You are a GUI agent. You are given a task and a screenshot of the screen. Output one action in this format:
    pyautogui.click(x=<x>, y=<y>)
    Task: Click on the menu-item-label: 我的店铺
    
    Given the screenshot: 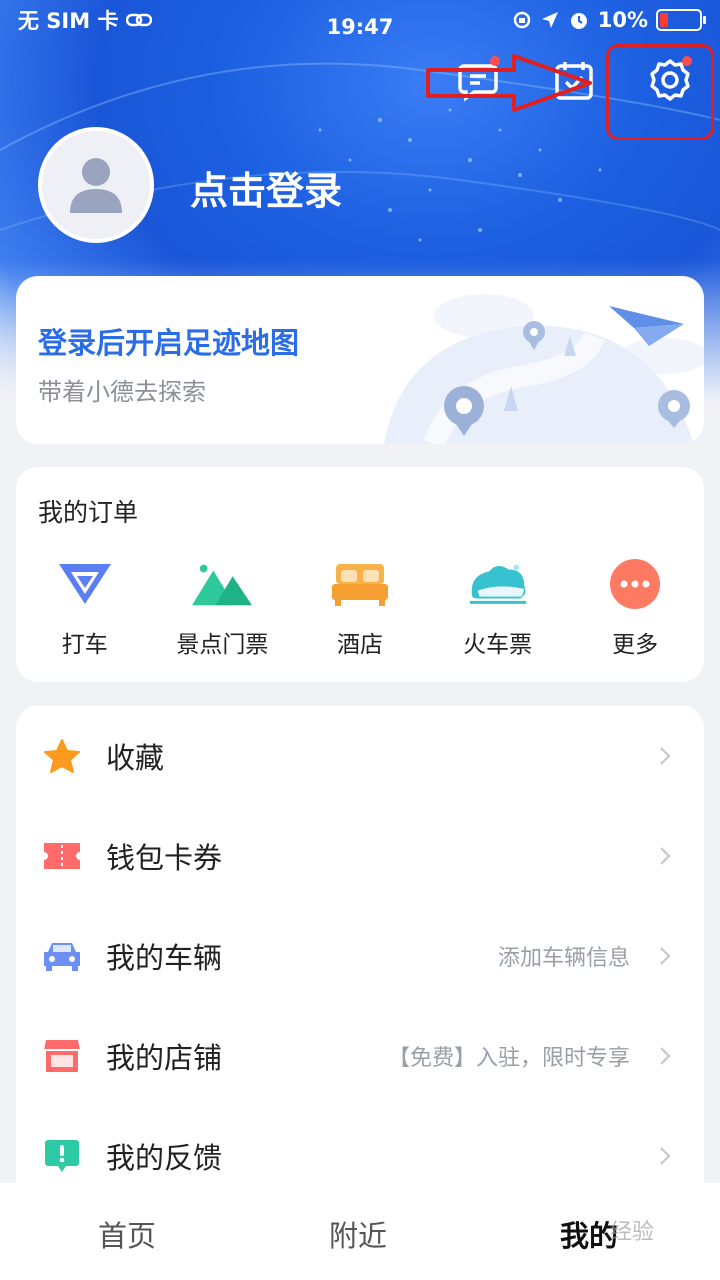 What is the action you would take?
    pyautogui.click(x=164, y=1058)
    